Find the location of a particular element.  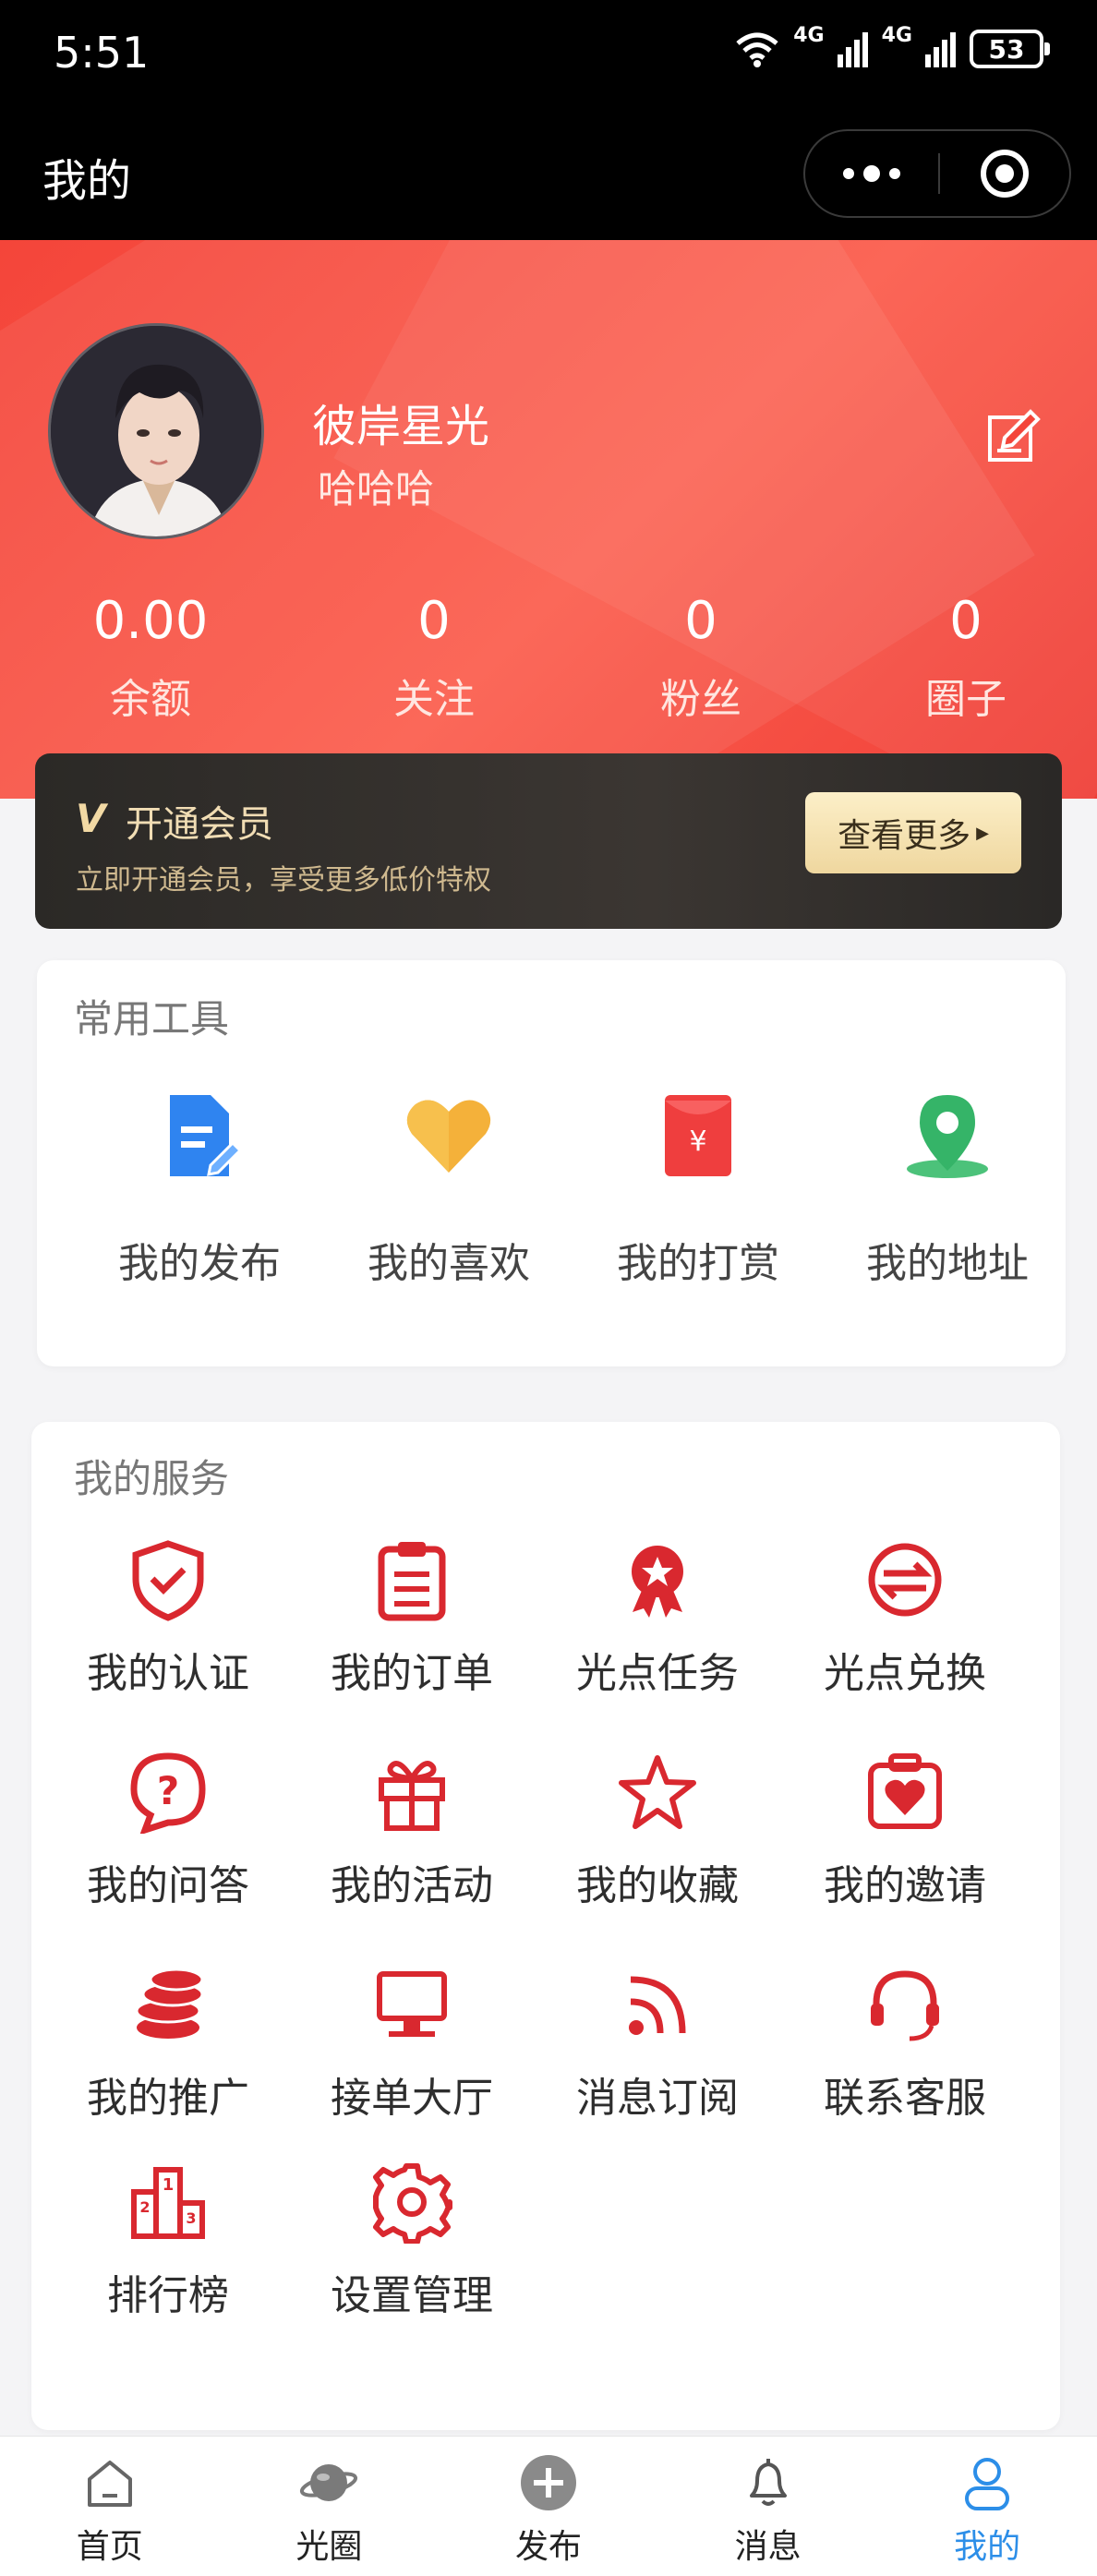

service-my-qa: ? 我的问答 is located at coordinates (168, 1831).